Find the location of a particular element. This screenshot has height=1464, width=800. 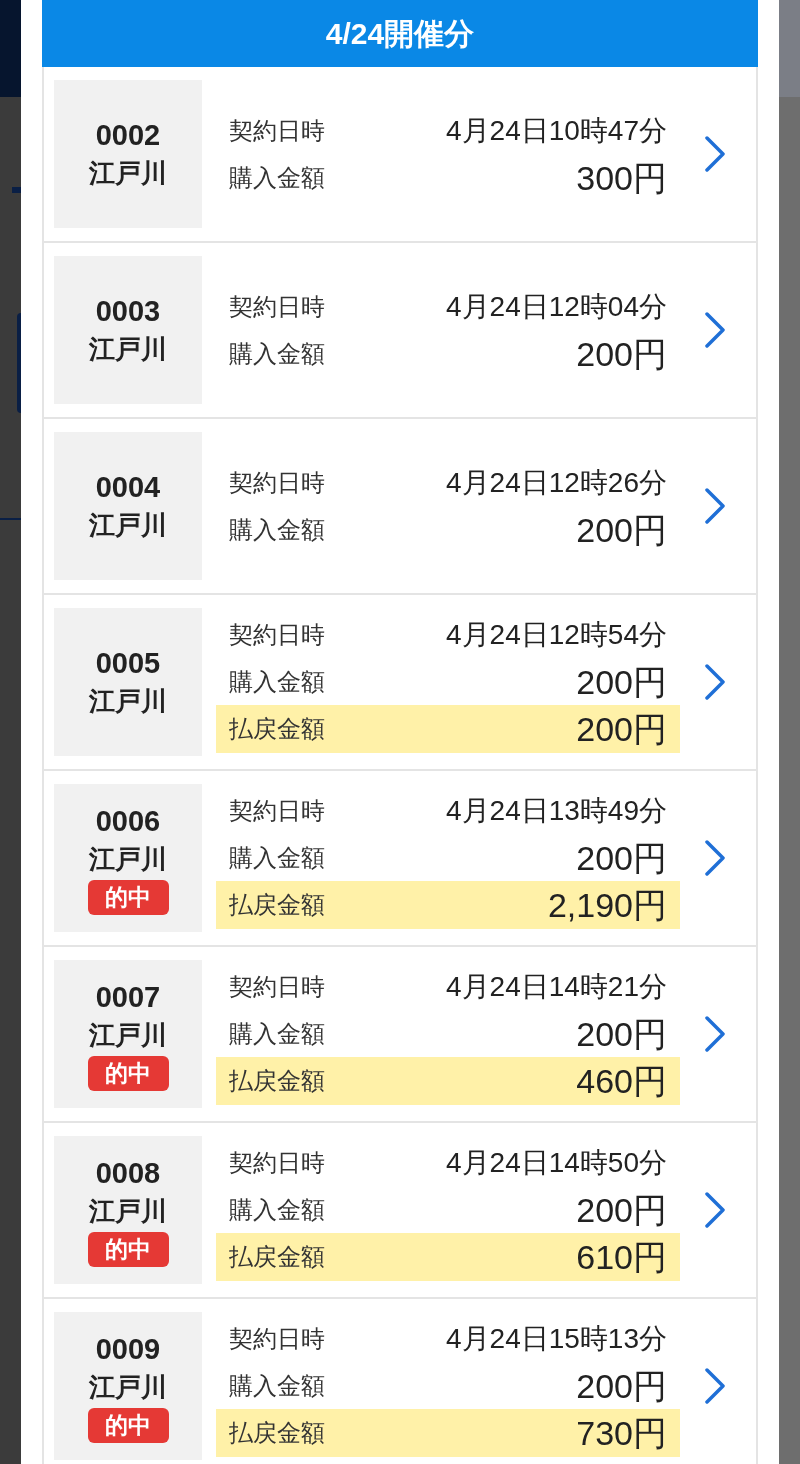

row-value: 610円 is located at coordinates (621, 1257).